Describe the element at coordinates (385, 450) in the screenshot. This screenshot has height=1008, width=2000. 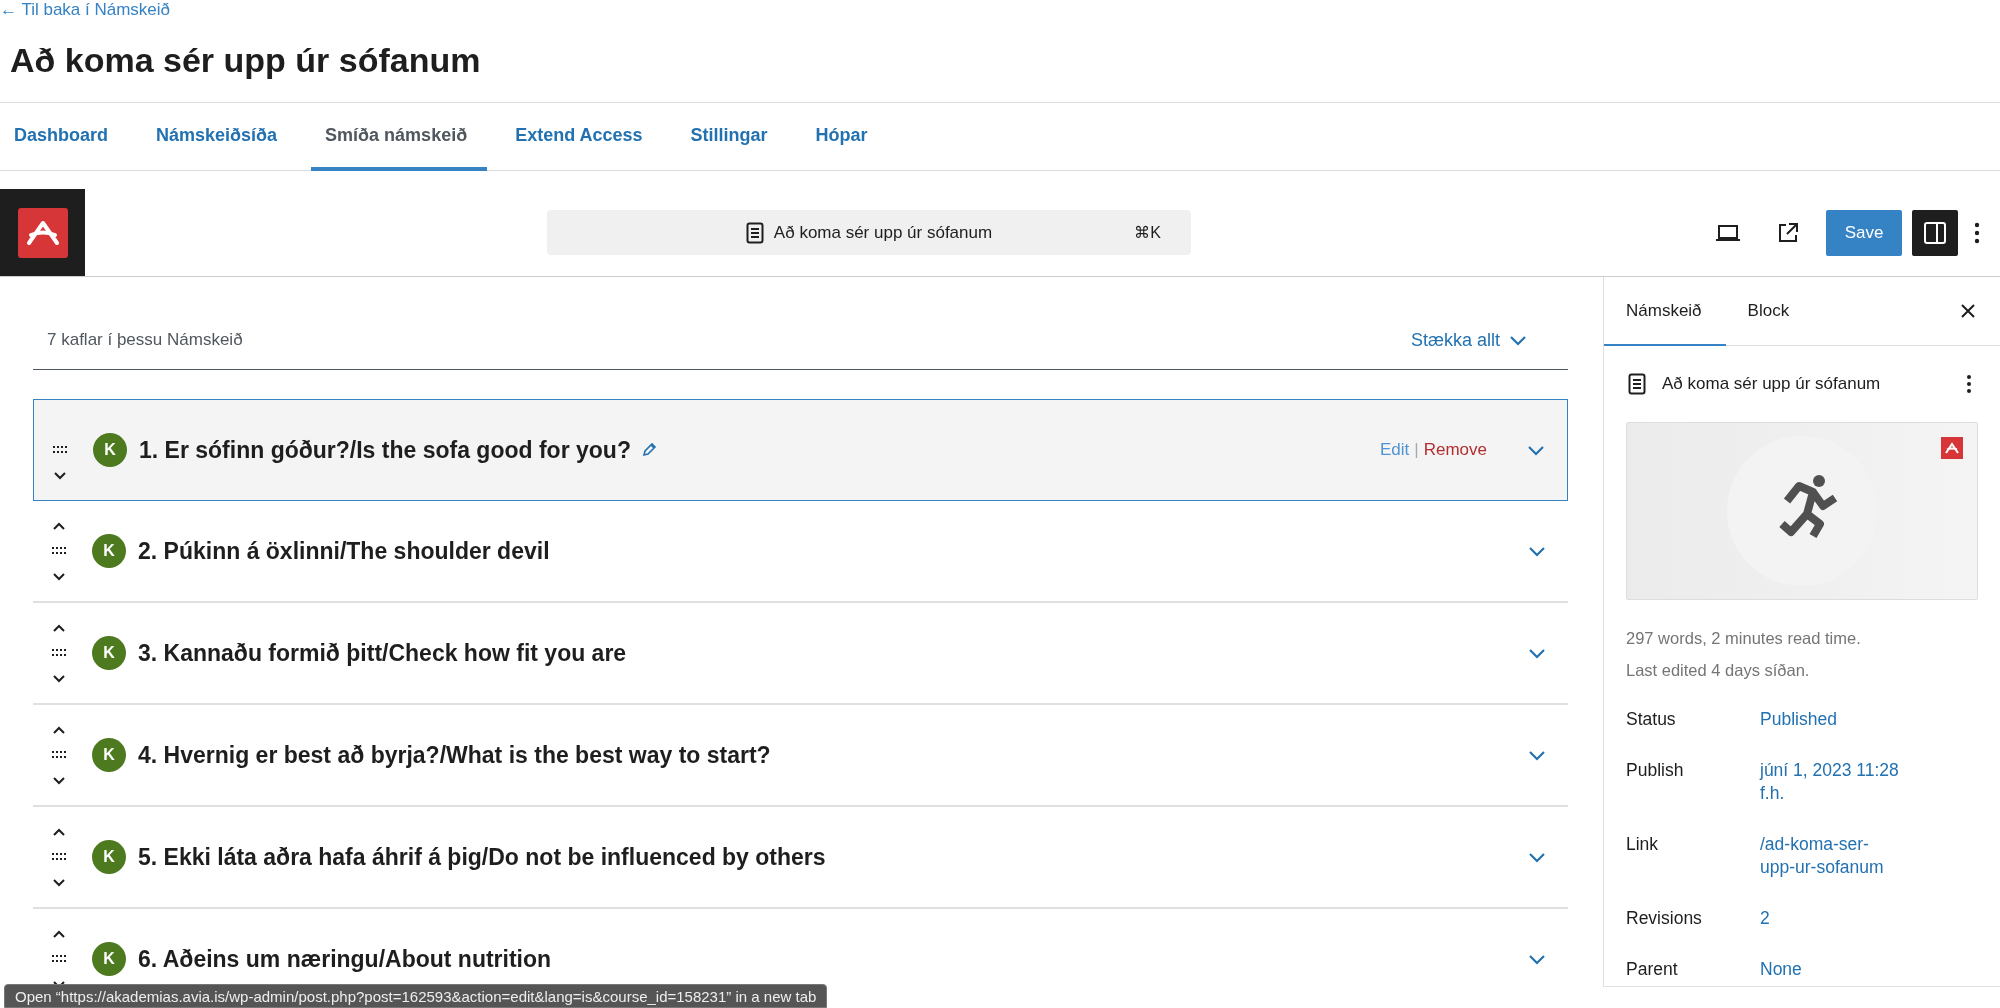
I see `lesson-title: 1. Er sófinn góður?/Is the sofa good for you?` at that location.